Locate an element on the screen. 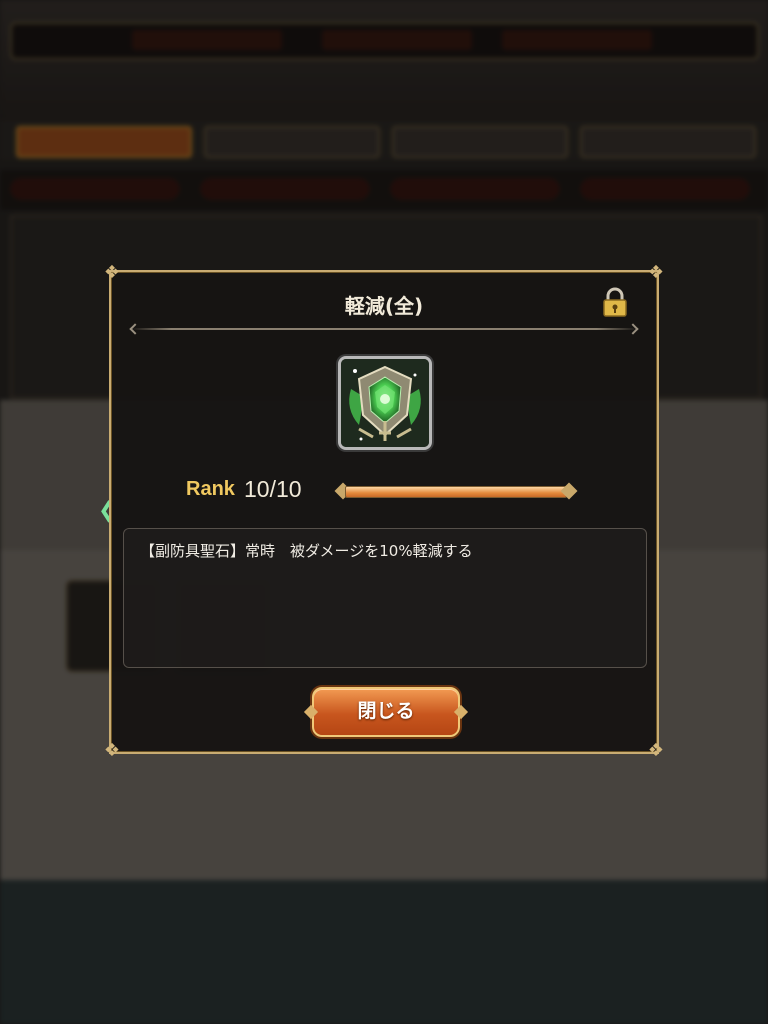 This screenshot has width=768, height=1024. title-divider is located at coordinates (384, 329).